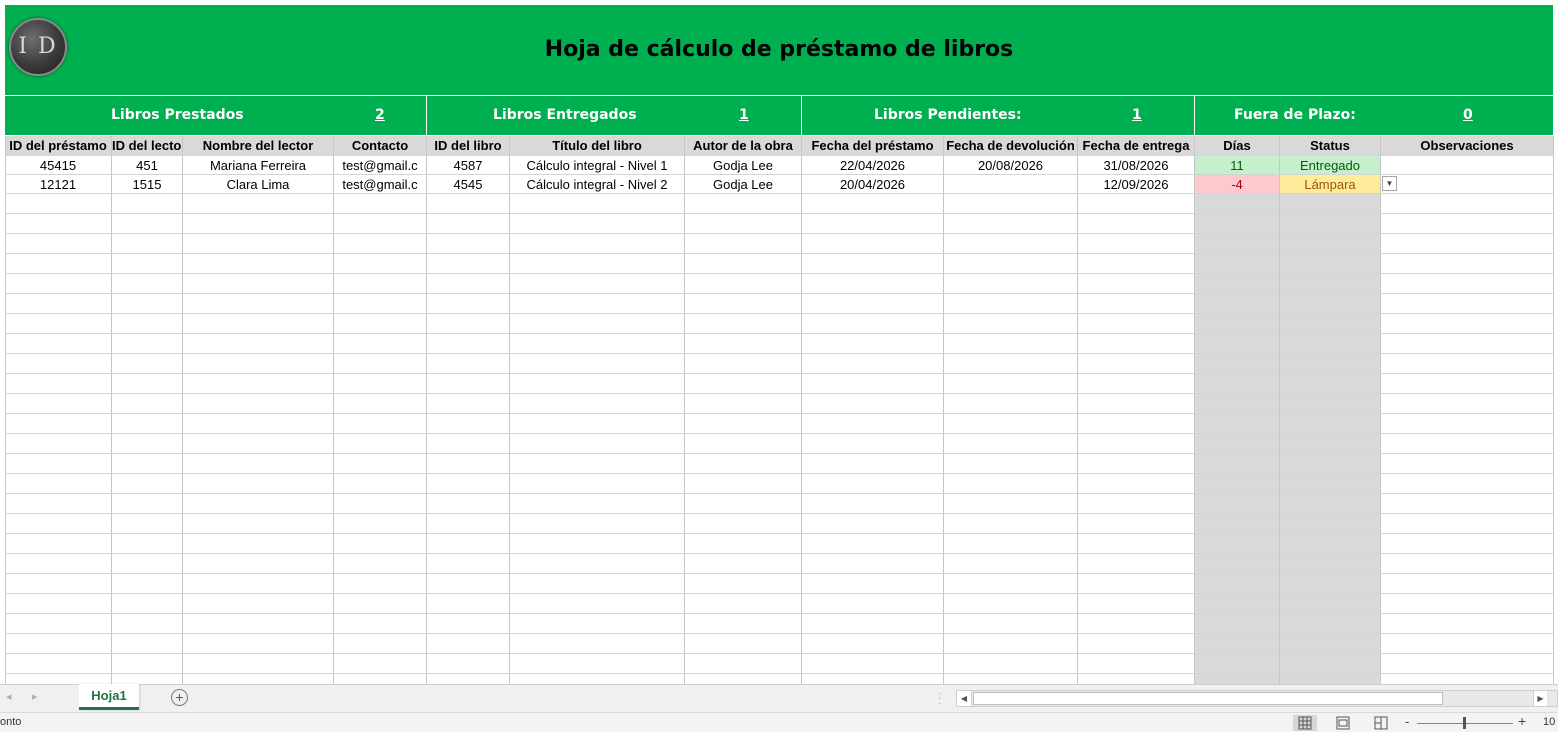 The width and height of the screenshot is (1558, 732). Describe the element at coordinates (380, 115) in the screenshot. I see `stat-value-borrowed: 2` at that location.